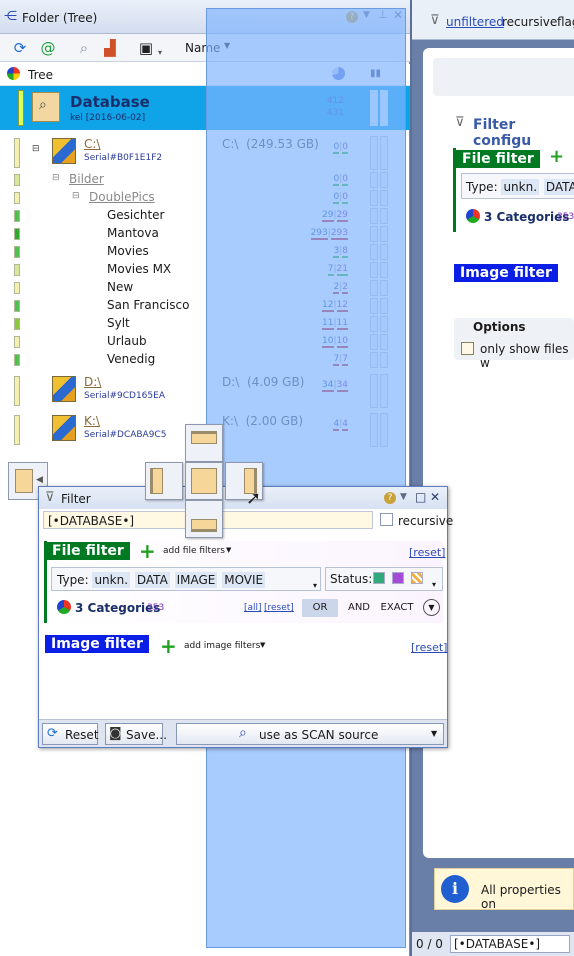  What do you see at coordinates (434, 584) in the screenshot?
I see `status-overflow-icon: ▾` at bounding box center [434, 584].